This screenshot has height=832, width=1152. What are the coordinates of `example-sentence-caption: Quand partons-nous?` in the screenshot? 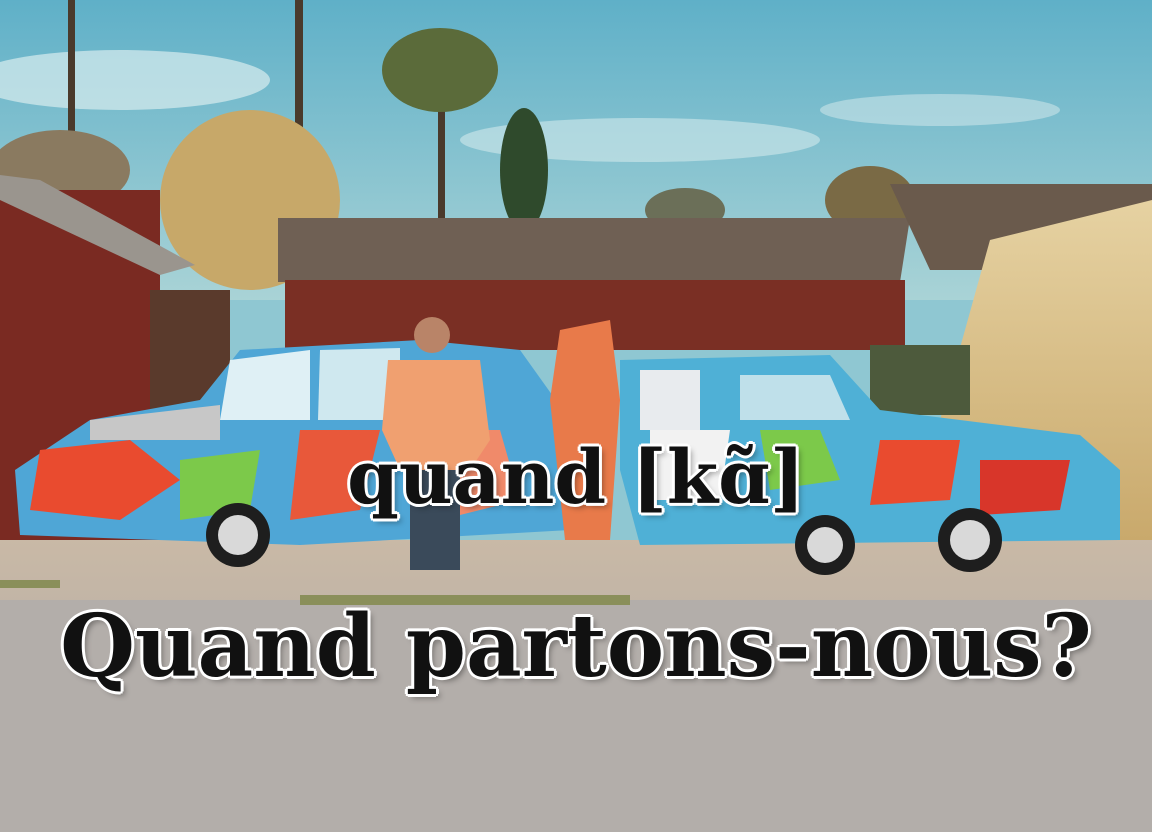 It's located at (576, 646).